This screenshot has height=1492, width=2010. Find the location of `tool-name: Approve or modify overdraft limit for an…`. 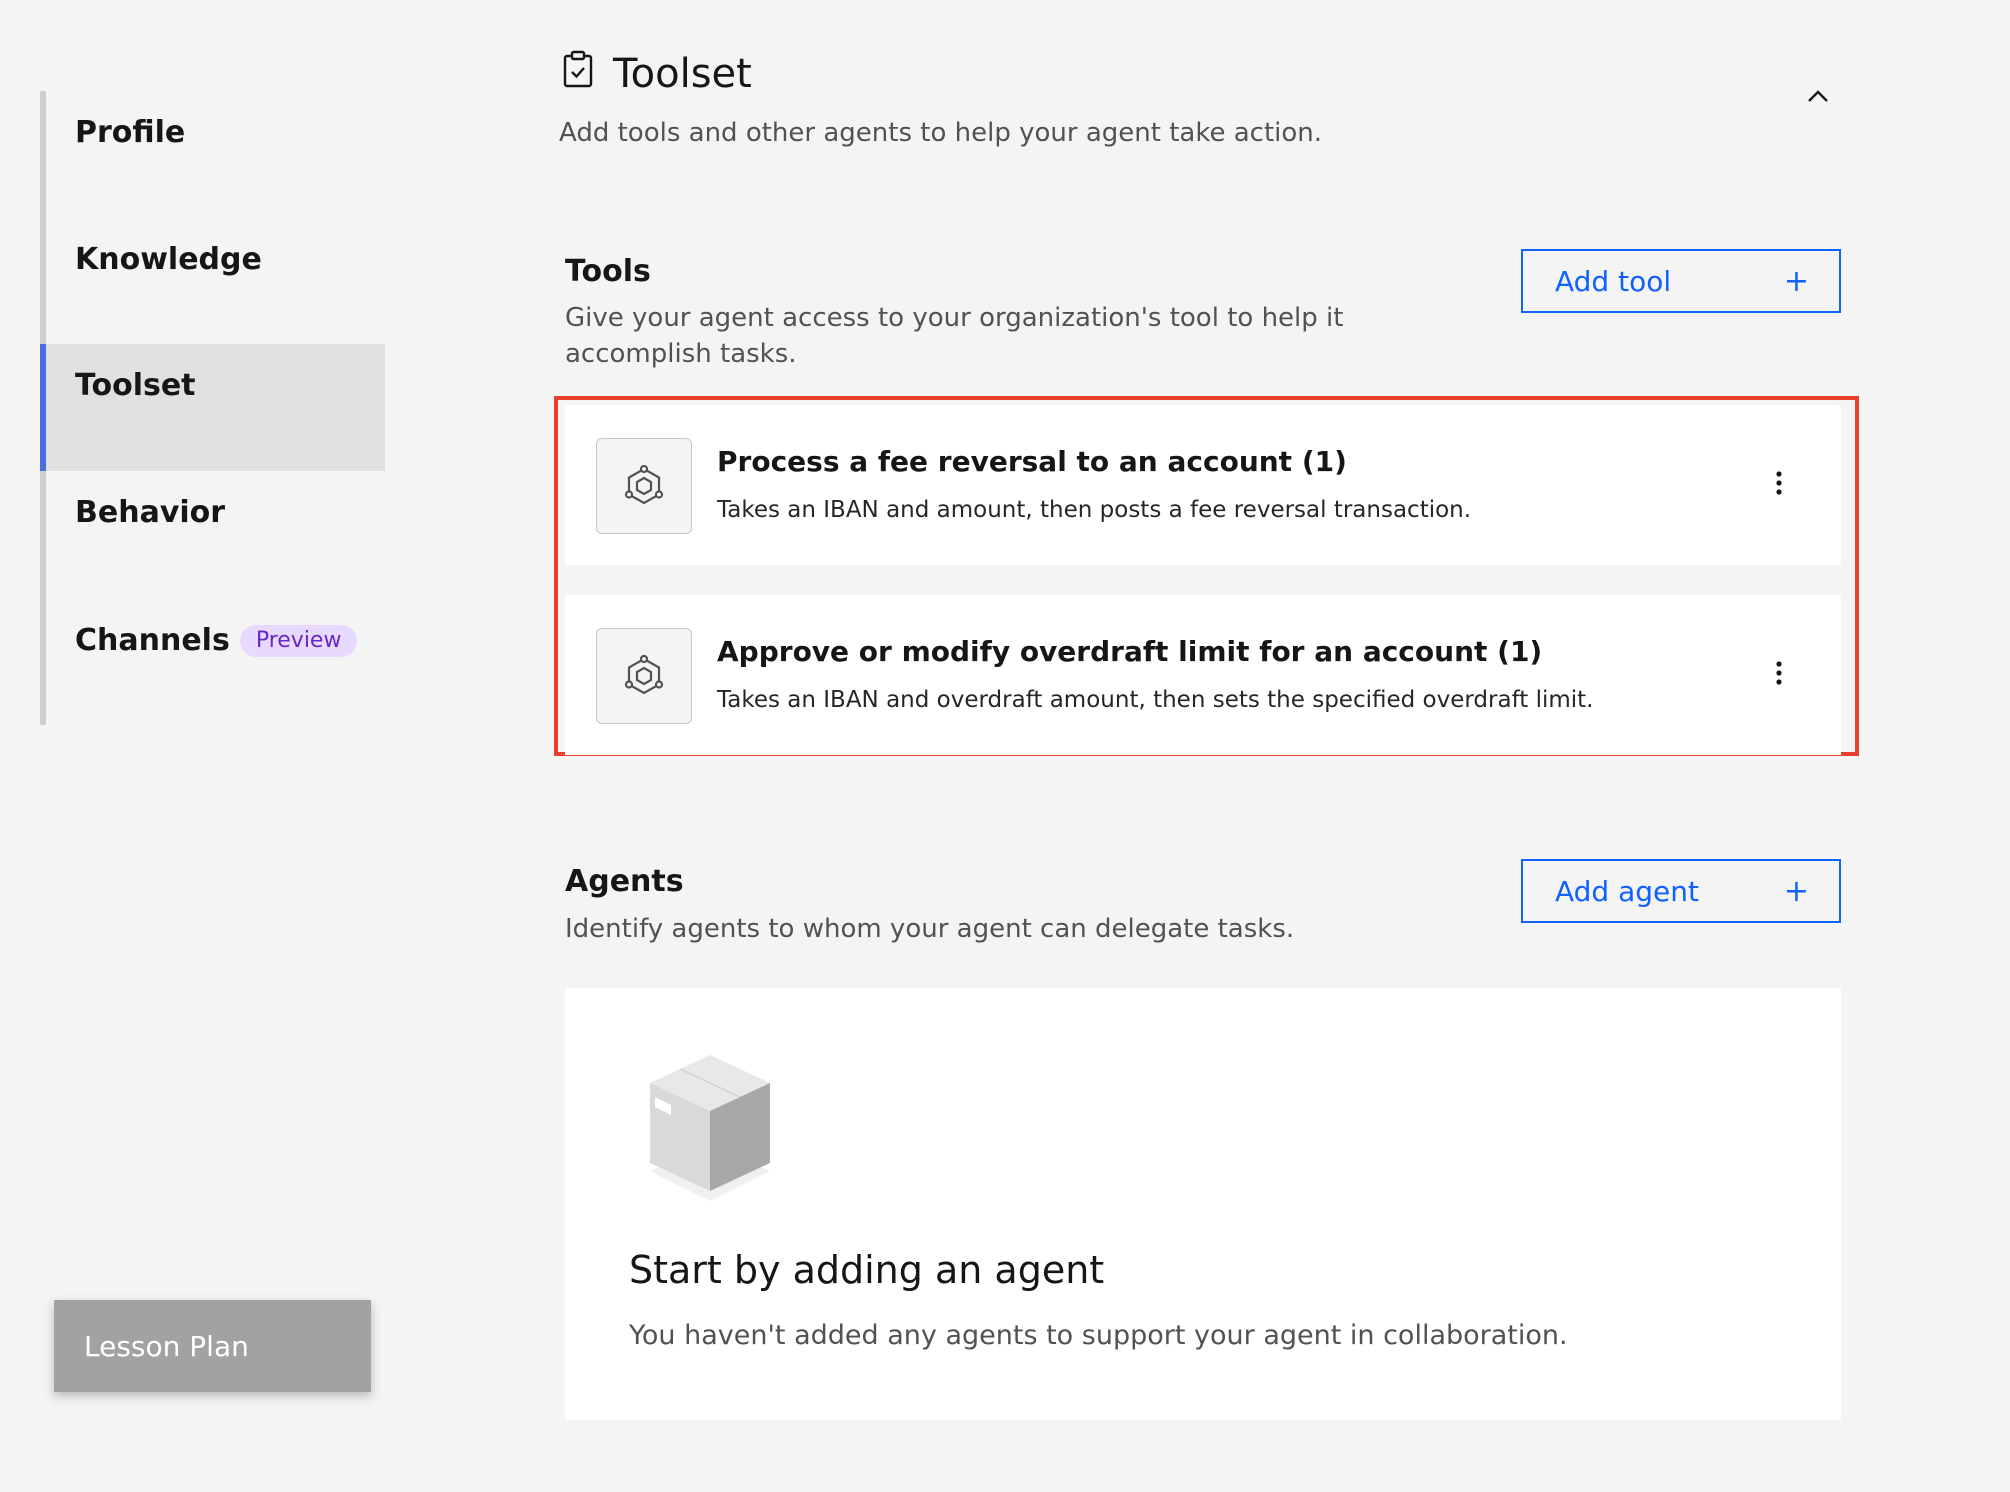

tool-name: Approve or modify overdraft limit for an… is located at coordinates (1130, 651).